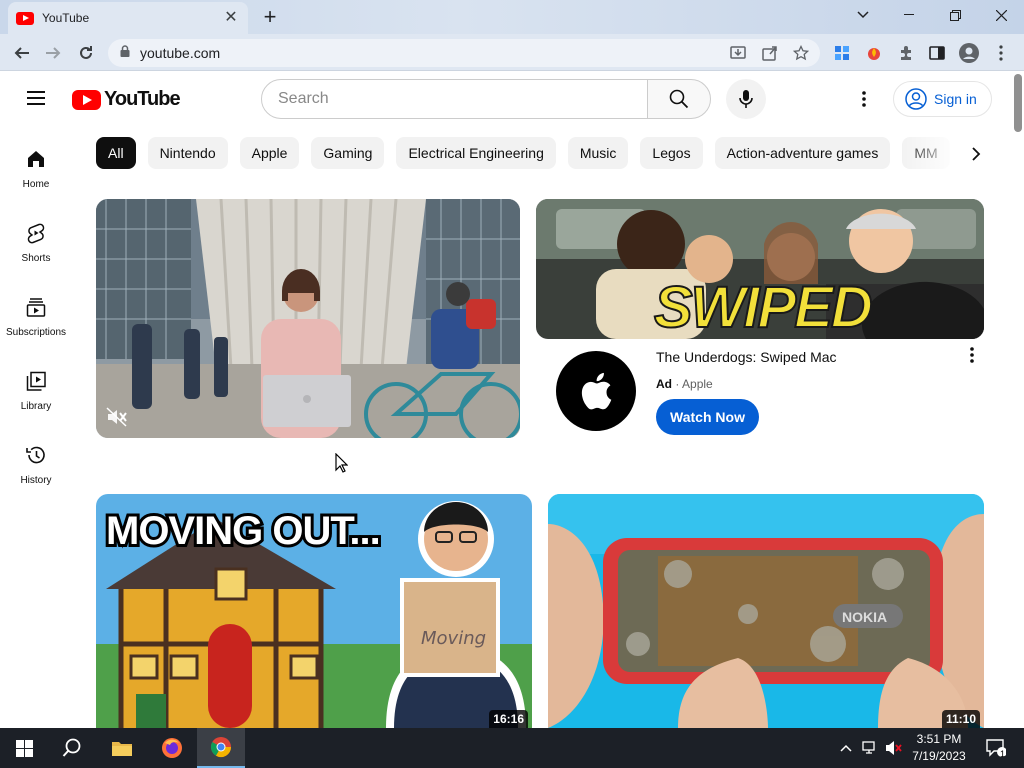 The height and width of the screenshot is (768, 1024). Describe the element at coordinates (746, 99) in the screenshot. I see `voice-search-button` at that location.